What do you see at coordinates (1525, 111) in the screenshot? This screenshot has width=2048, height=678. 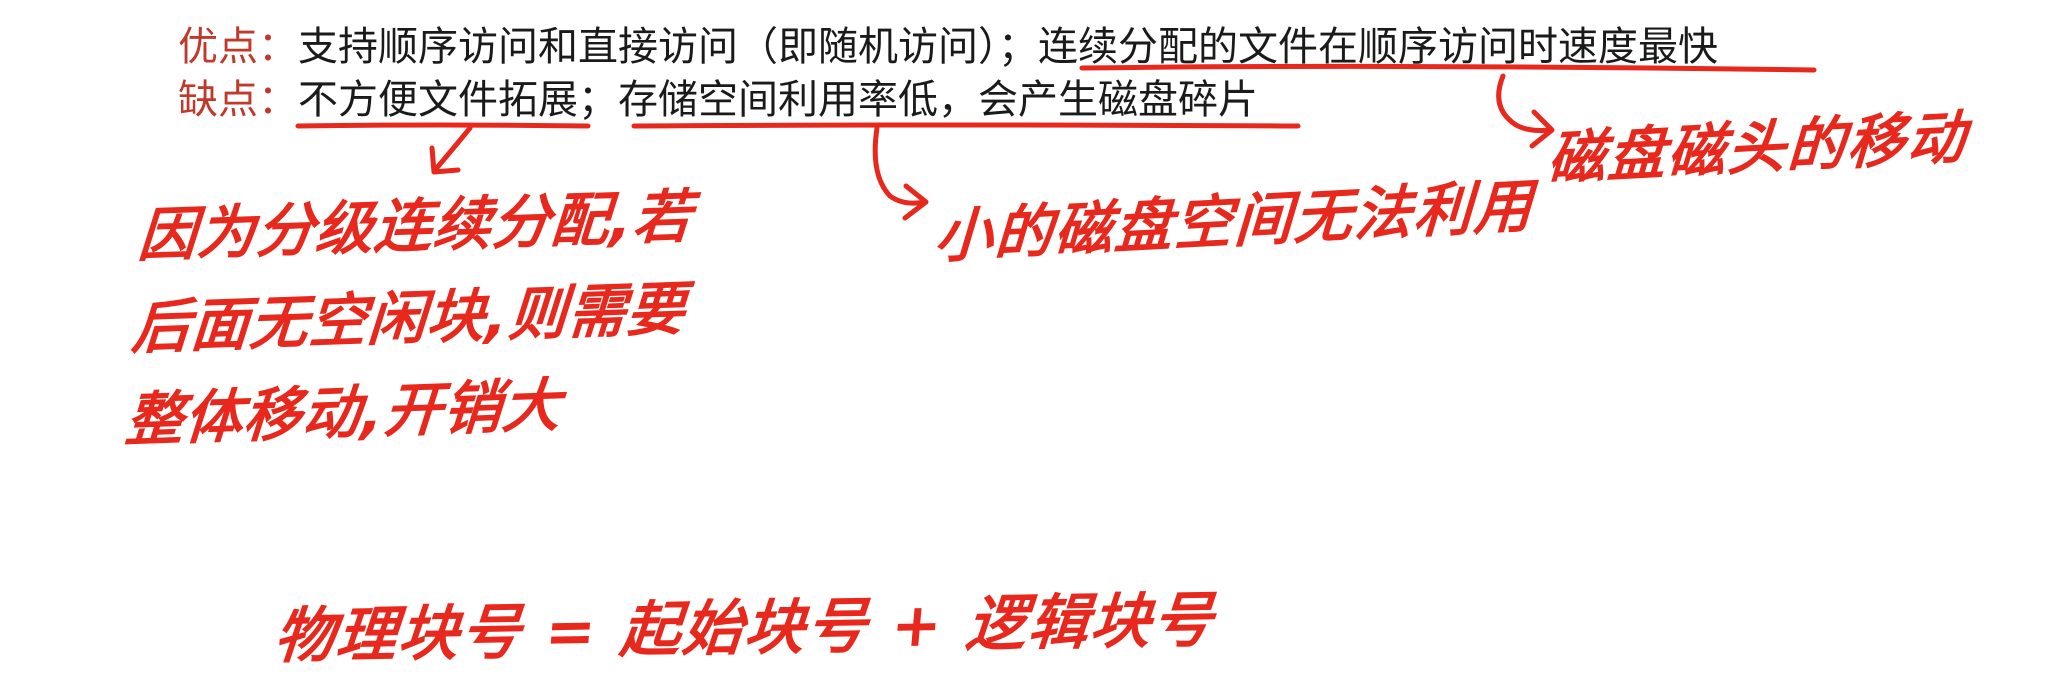 I see `arrow-to-disk-head-note` at bounding box center [1525, 111].